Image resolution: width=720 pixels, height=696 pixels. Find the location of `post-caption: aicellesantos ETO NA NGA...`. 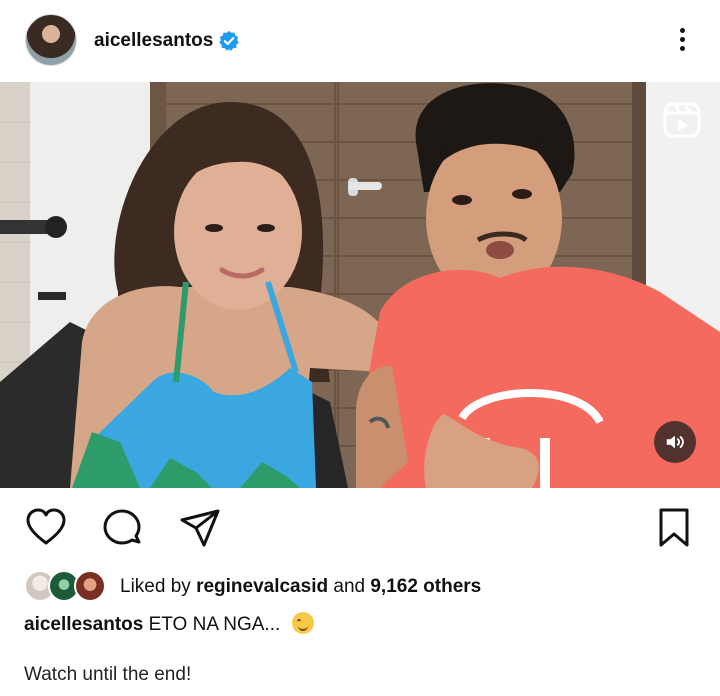

post-caption: aicellesantos ETO NA NGA... is located at coordinates (169, 624).